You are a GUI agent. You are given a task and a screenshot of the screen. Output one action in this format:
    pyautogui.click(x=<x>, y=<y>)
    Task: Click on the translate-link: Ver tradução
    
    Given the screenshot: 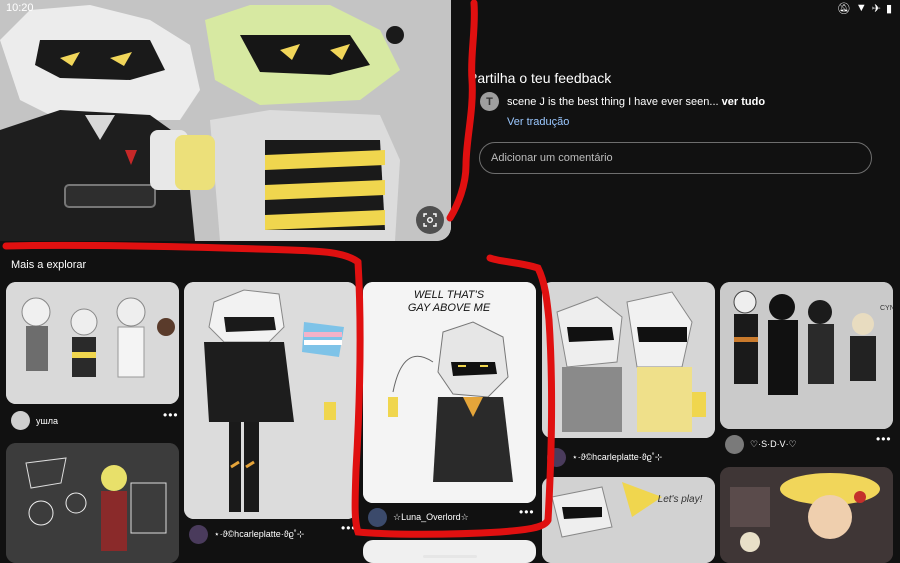 What is the action you would take?
    pyautogui.click(x=538, y=122)
    